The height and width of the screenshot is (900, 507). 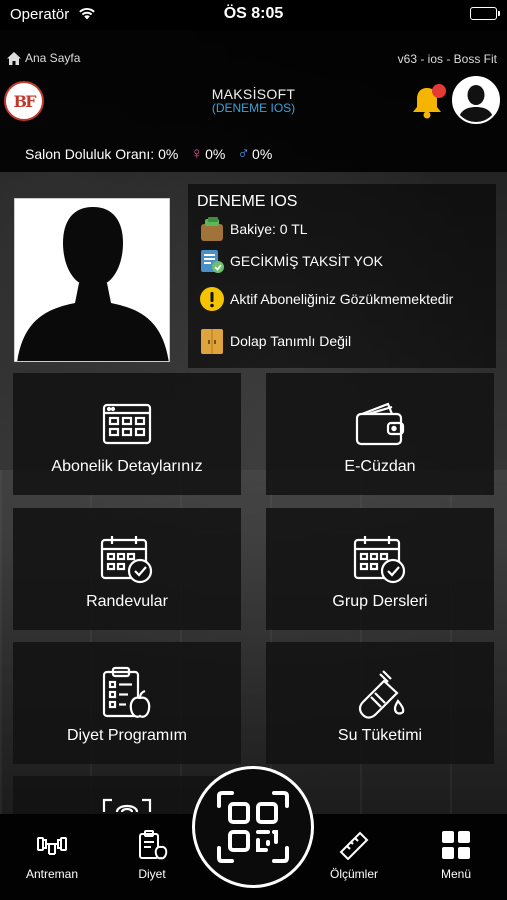 I want to click on nav-label: Menü, so click(x=456, y=874).